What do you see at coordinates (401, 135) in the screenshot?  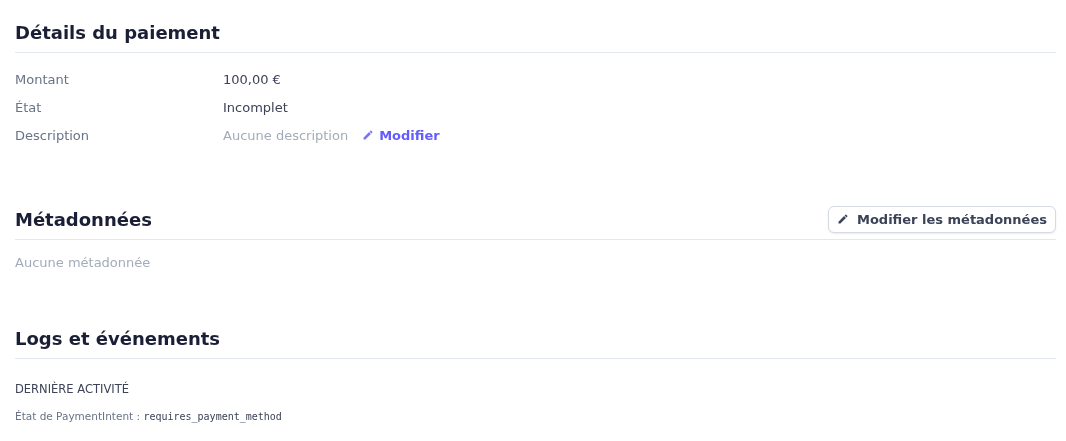 I see `edit-link: Modifier` at bounding box center [401, 135].